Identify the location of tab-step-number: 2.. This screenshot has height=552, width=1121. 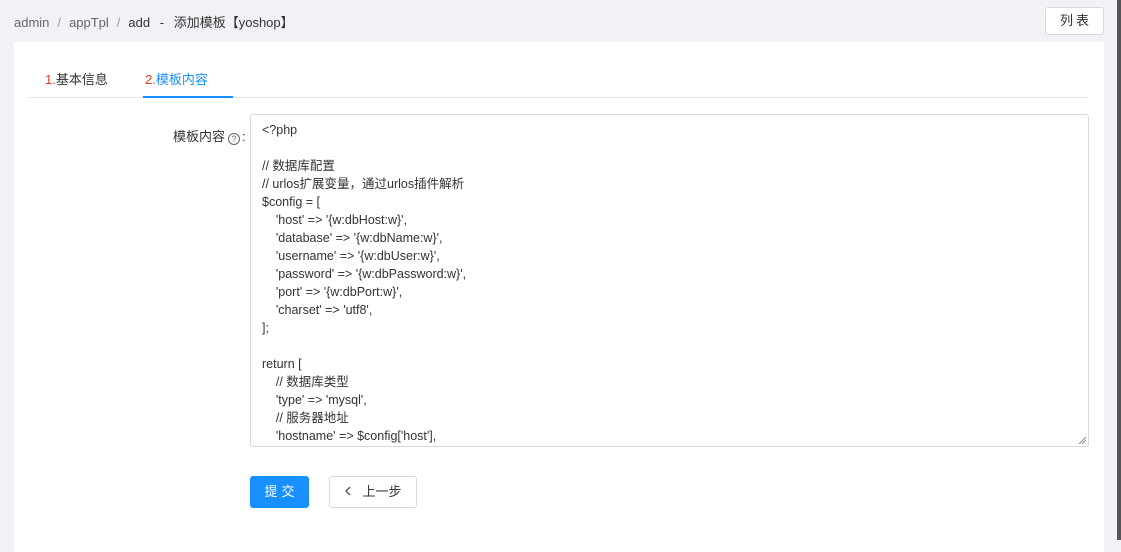
(150, 79).